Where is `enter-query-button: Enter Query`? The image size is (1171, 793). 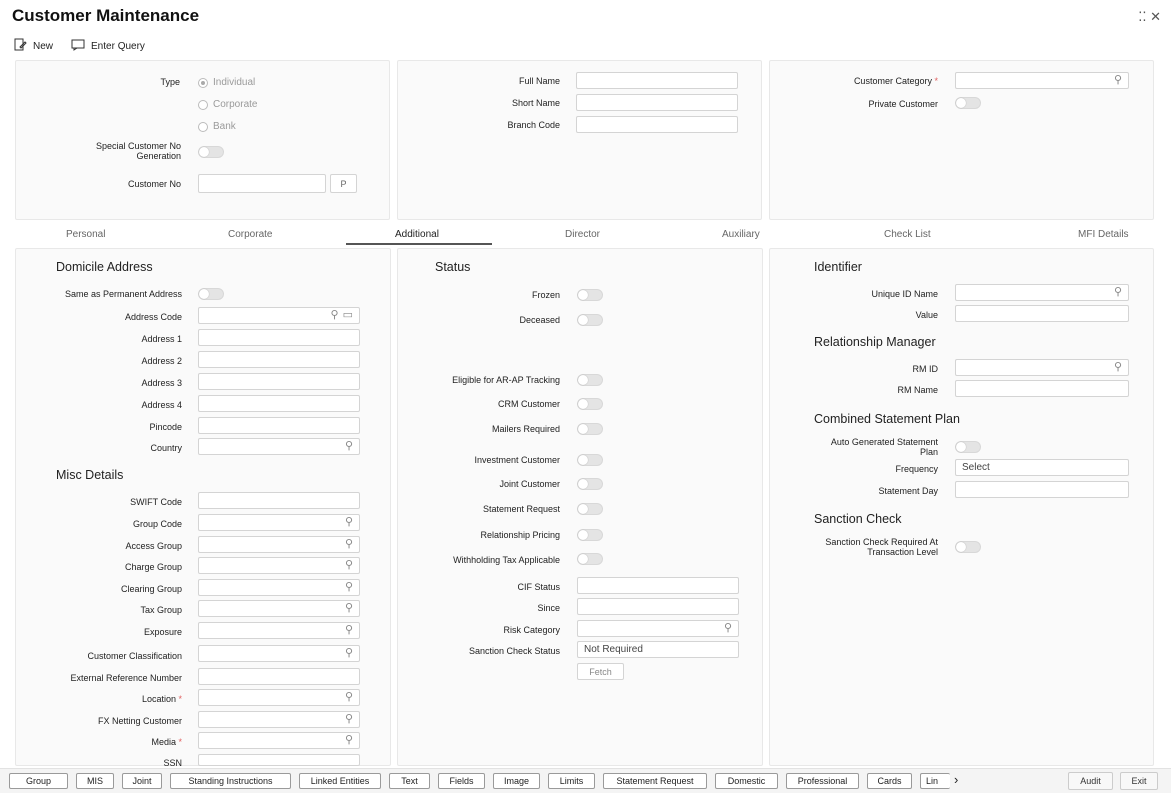 enter-query-button: Enter Query is located at coordinates (108, 46).